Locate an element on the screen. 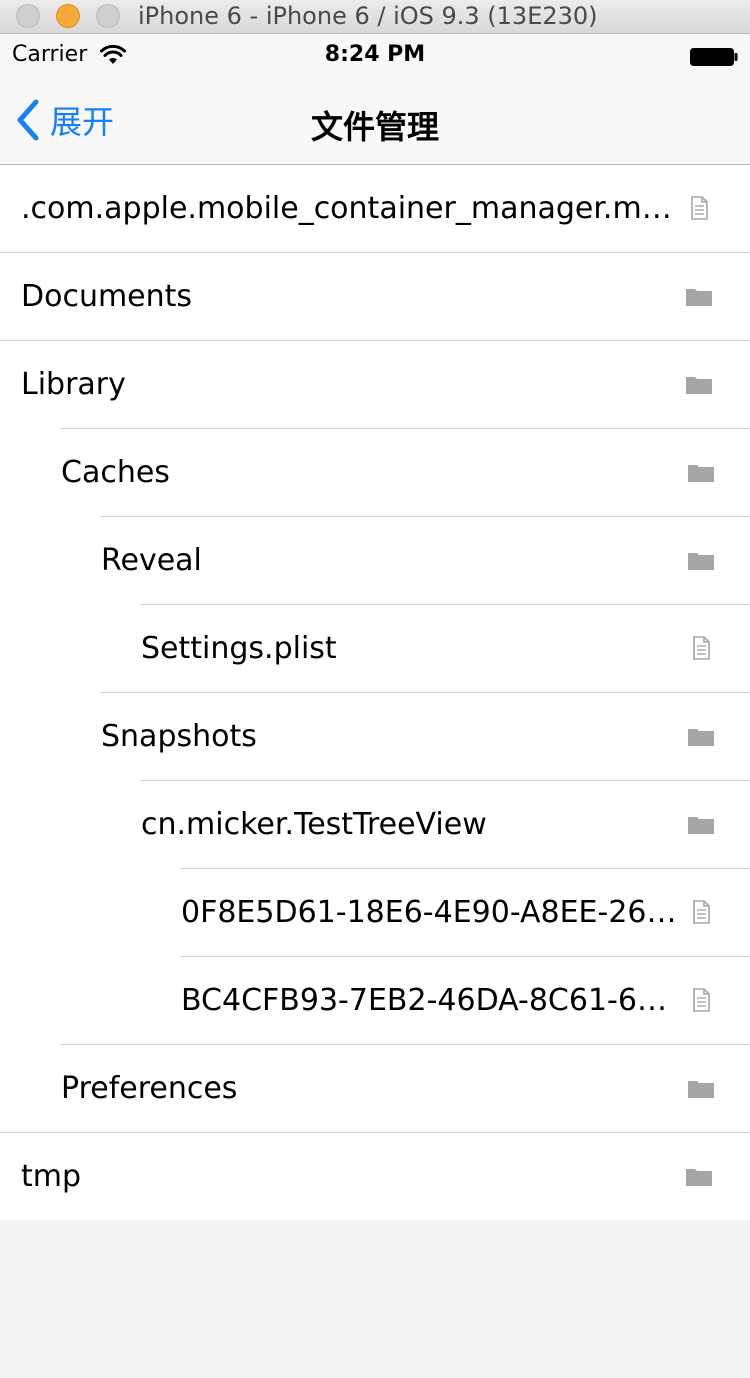  file-tree-row: Reveal is located at coordinates (375, 561).